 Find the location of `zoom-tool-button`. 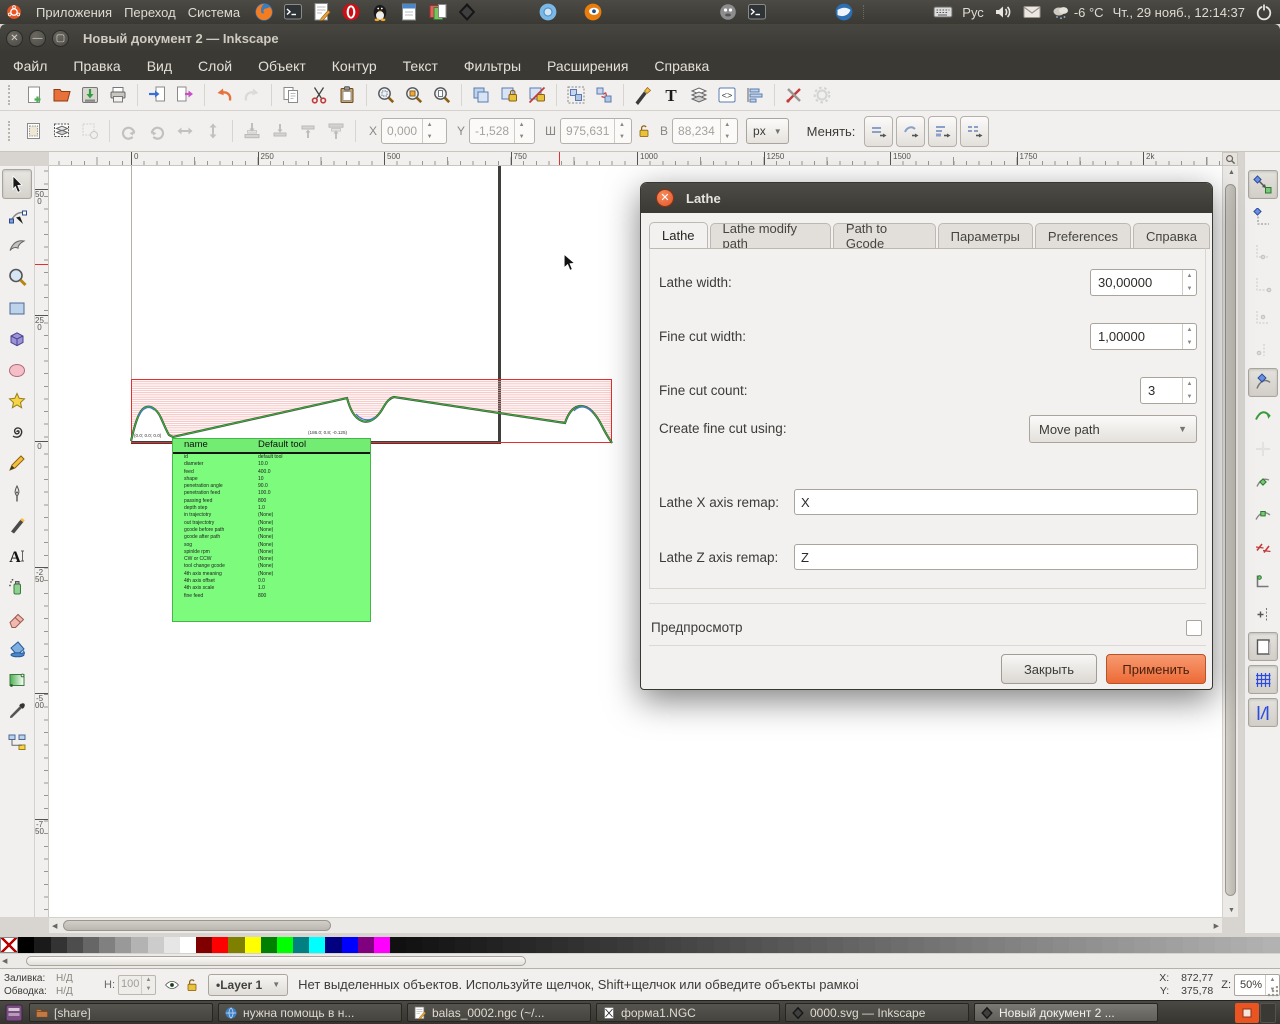

zoom-tool-button is located at coordinates (17, 277).